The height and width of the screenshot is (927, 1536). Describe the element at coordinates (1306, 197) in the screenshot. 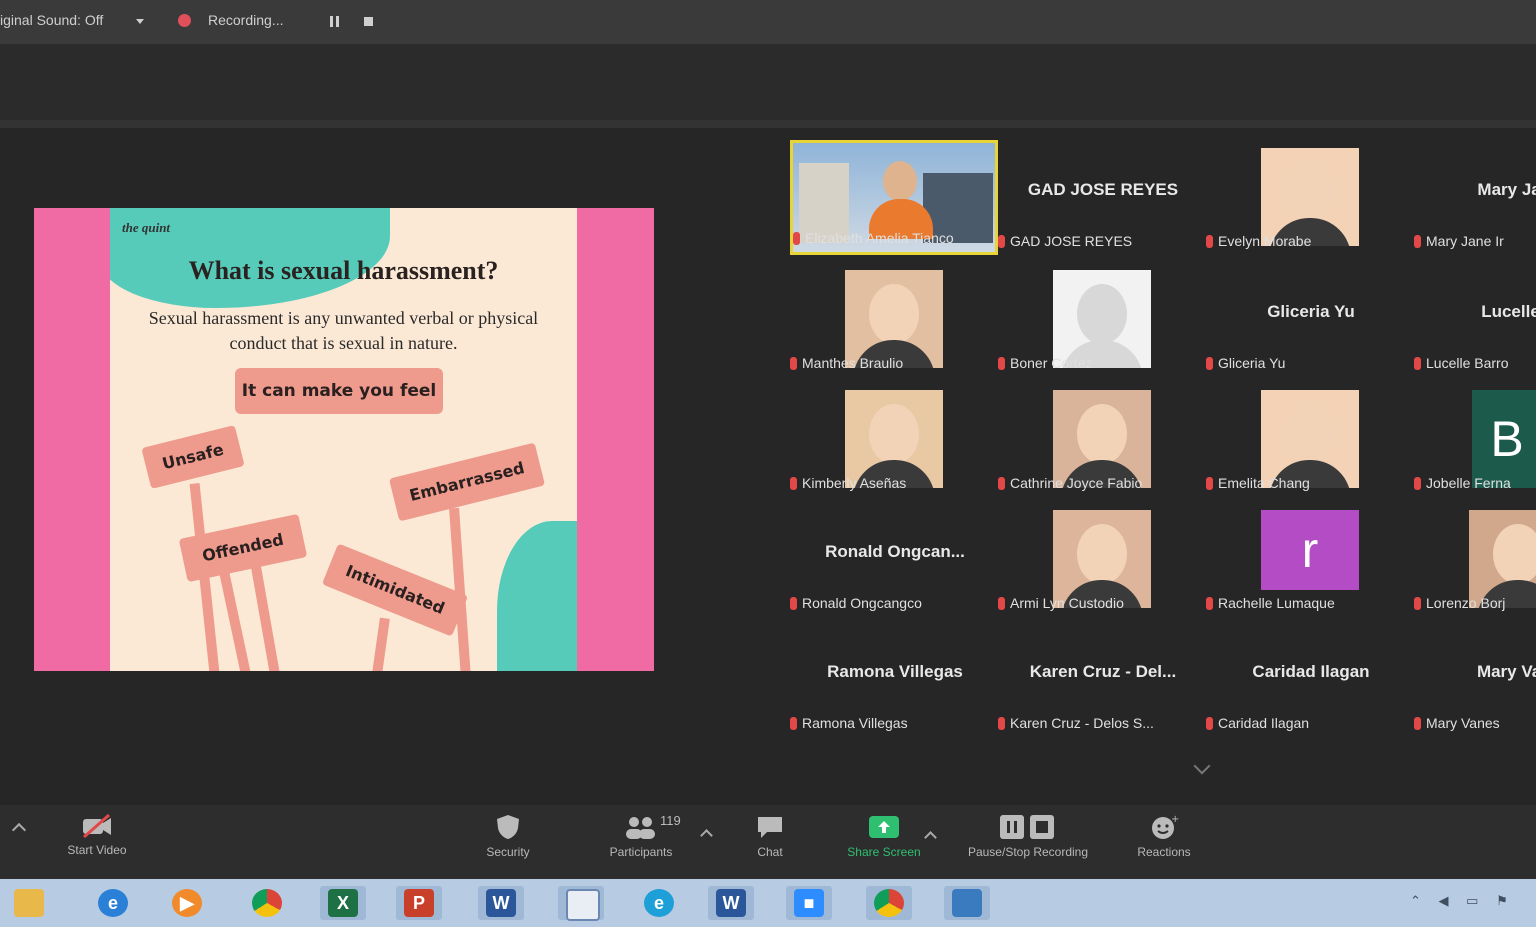

I see `participant-tile: Evelyn Morabe` at that location.